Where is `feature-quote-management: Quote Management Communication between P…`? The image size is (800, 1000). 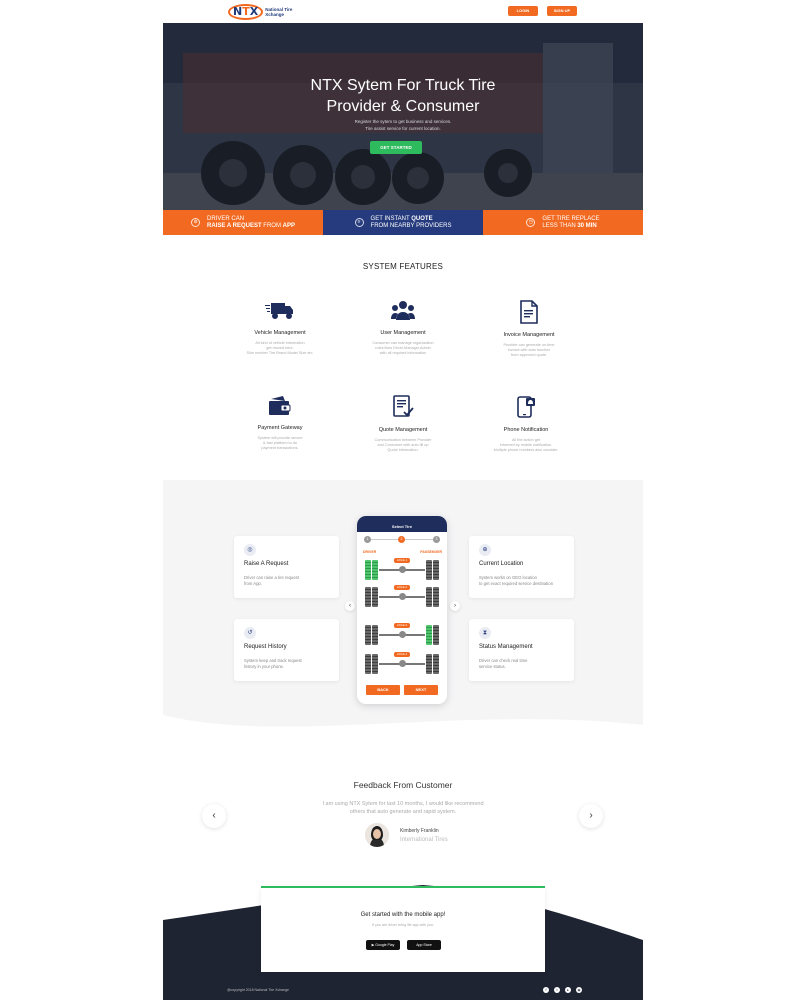 feature-quote-management: Quote Management Communication between P… is located at coordinates (403, 424).